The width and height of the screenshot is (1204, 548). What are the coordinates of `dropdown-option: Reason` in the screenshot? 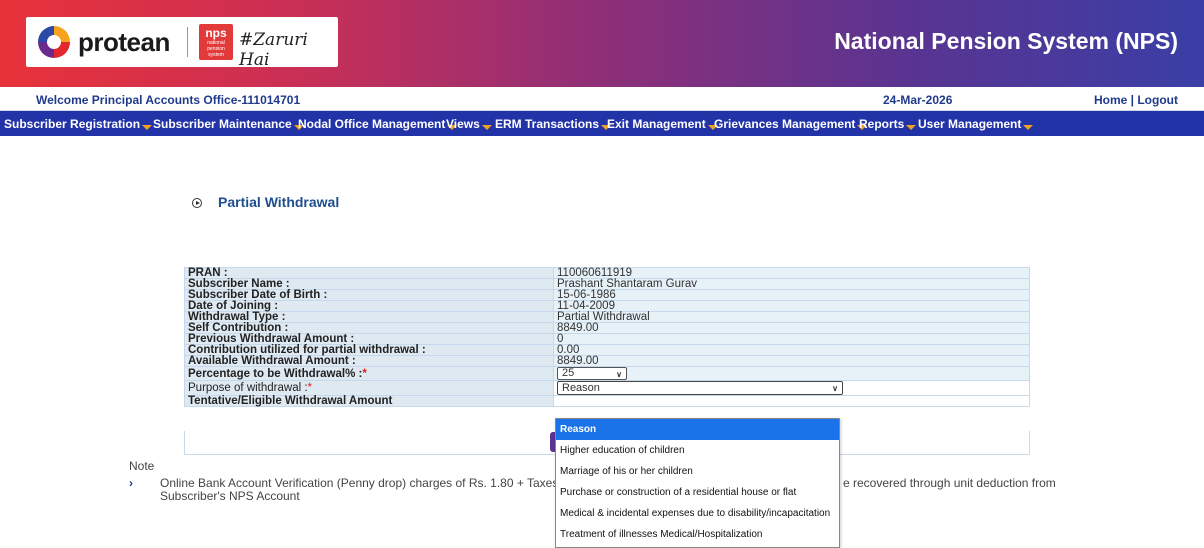 It's located at (697, 429).